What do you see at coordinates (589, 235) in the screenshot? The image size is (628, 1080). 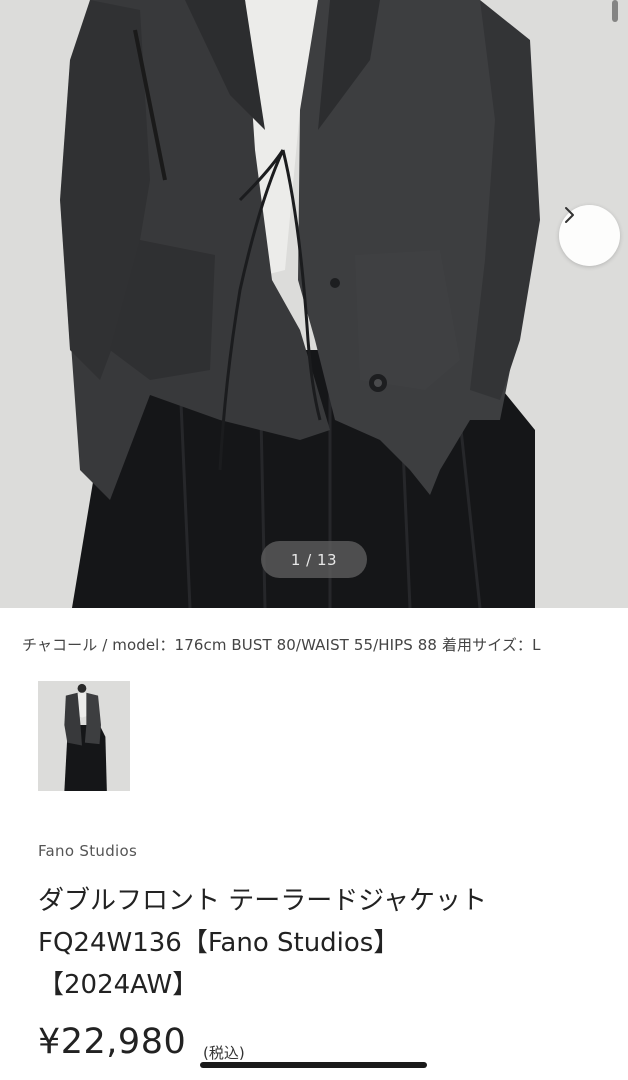 I see `next-image-button` at bounding box center [589, 235].